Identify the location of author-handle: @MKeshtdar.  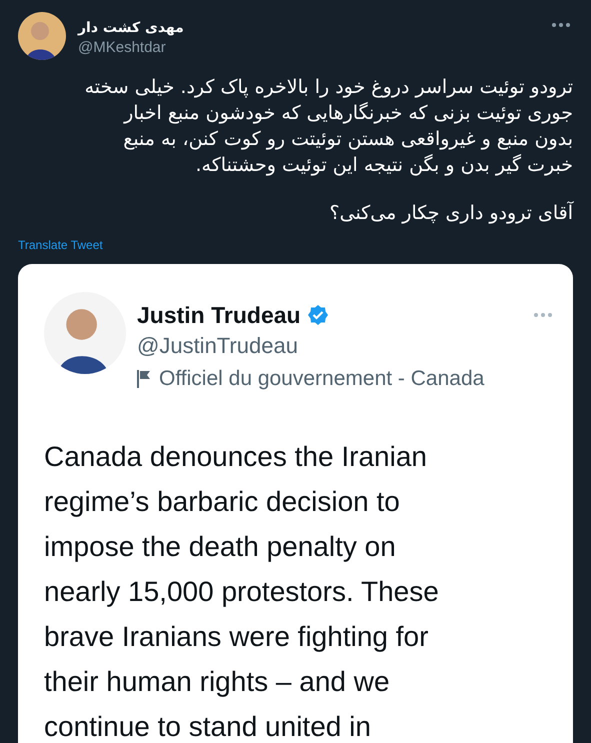
(122, 48).